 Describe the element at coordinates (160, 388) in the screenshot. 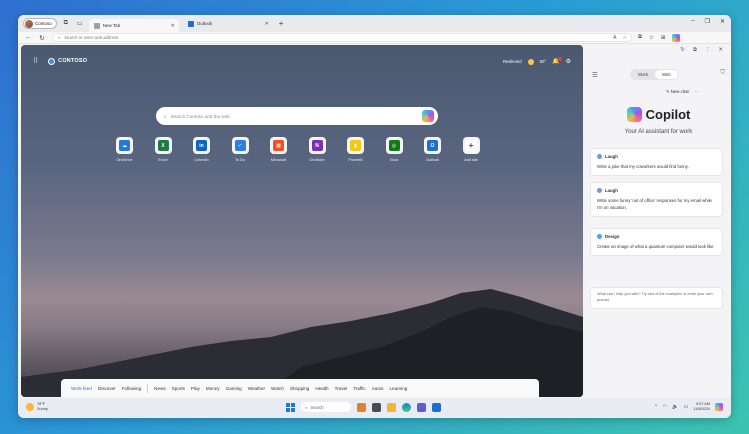

I see `feed-tab: News` at that location.